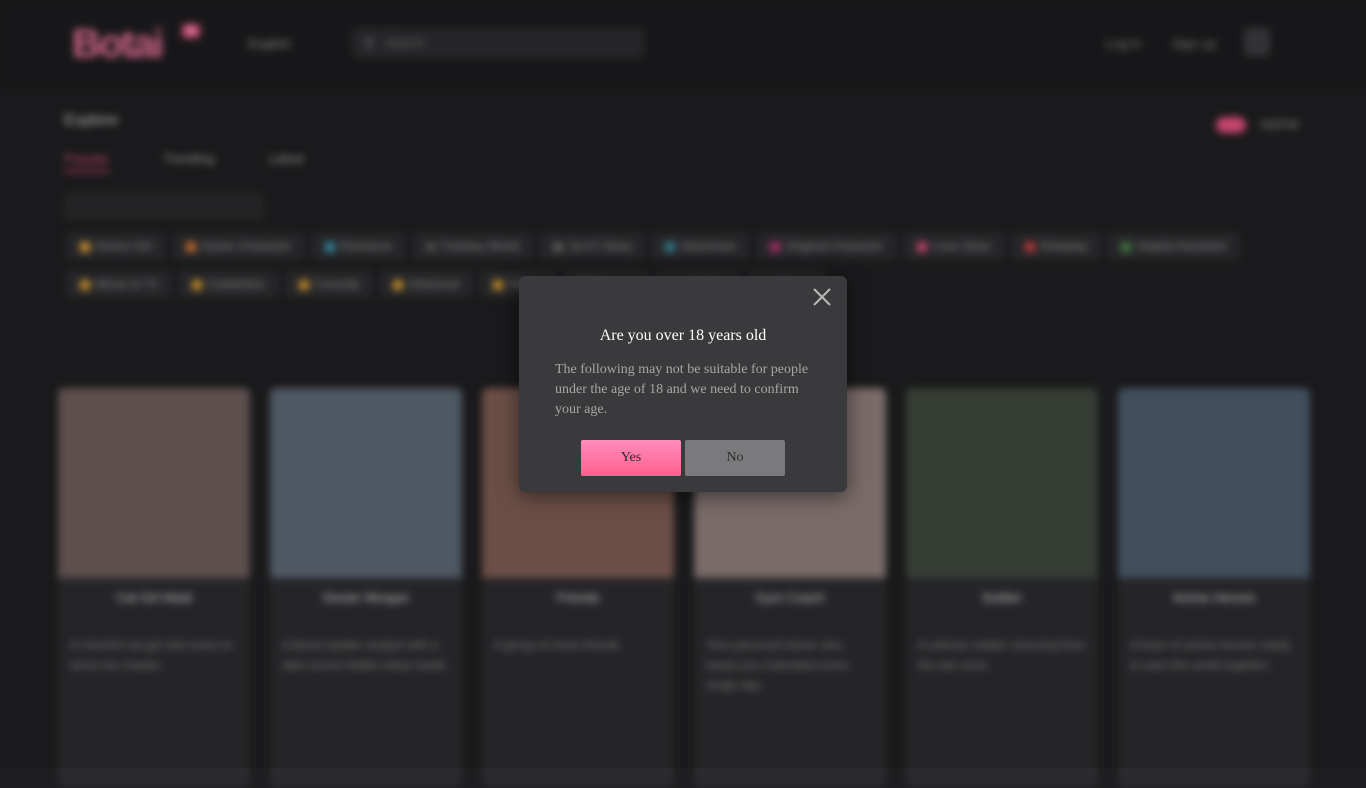 The width and height of the screenshot is (1366, 788). What do you see at coordinates (822, 297) in the screenshot?
I see `close-icon` at bounding box center [822, 297].